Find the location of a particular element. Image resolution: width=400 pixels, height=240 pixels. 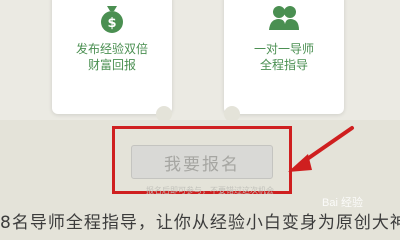

footer-tagline: 8名导师全程指导，让你从经验小白变身为原创大神 is located at coordinates (200, 222).